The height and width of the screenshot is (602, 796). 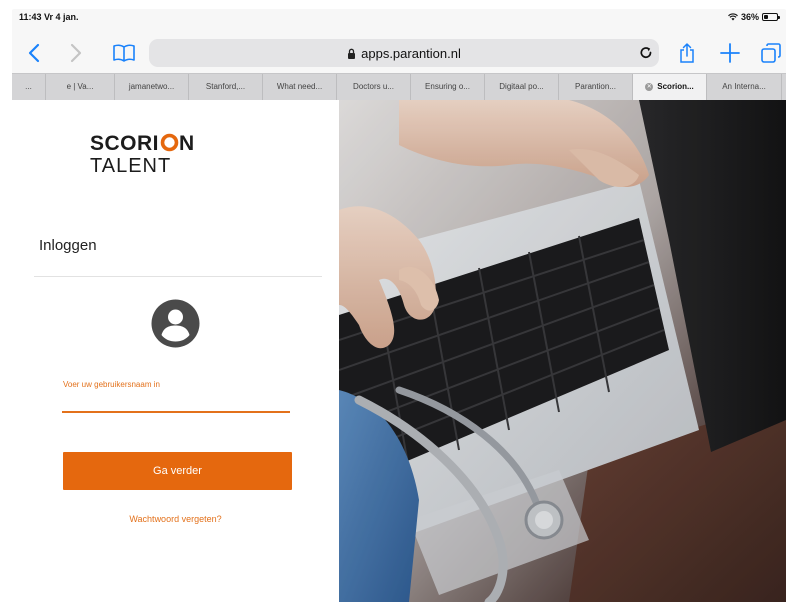 I want to click on page-title: Inloggen, so click(x=68, y=245).